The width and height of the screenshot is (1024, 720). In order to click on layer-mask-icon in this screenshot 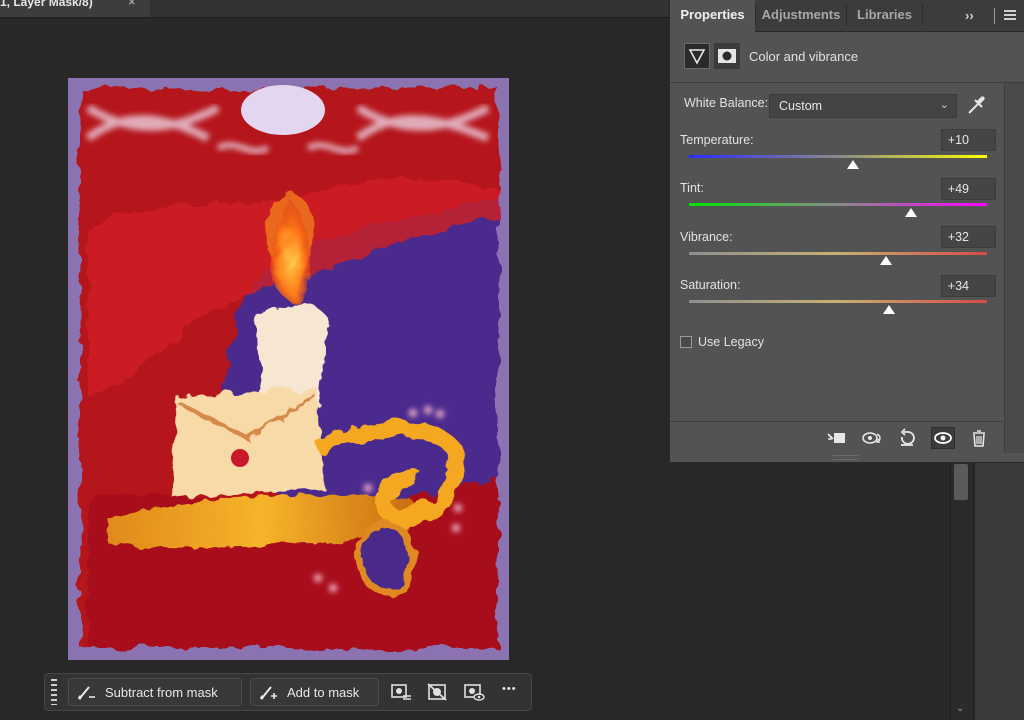, I will do `click(727, 56)`.